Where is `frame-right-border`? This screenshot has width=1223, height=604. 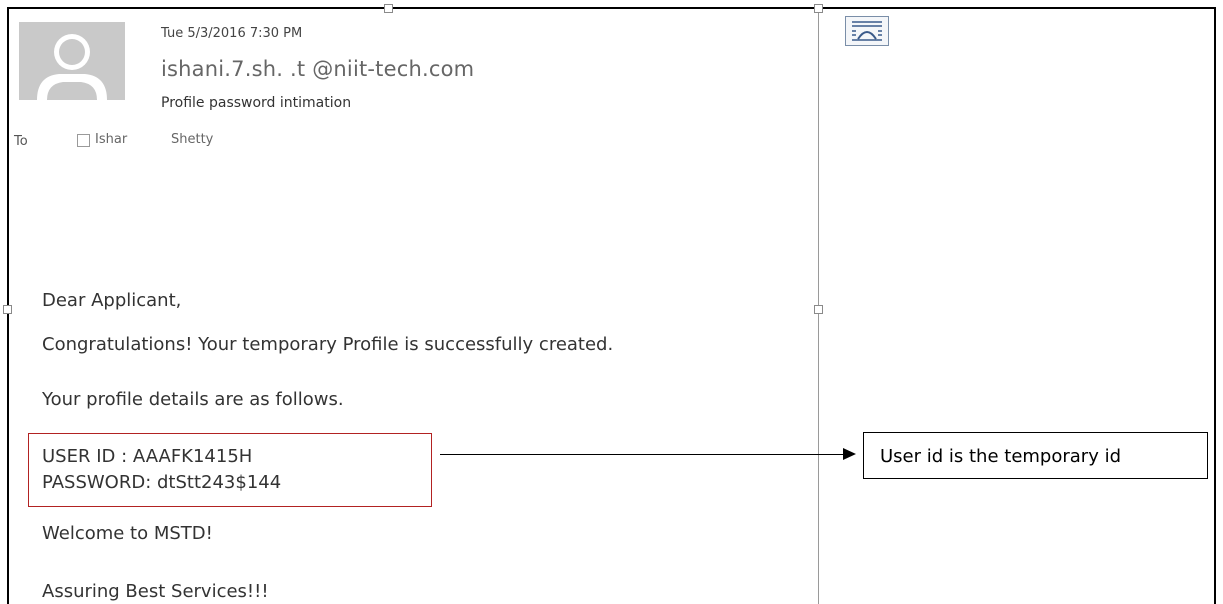 frame-right-border is located at coordinates (1215, 305).